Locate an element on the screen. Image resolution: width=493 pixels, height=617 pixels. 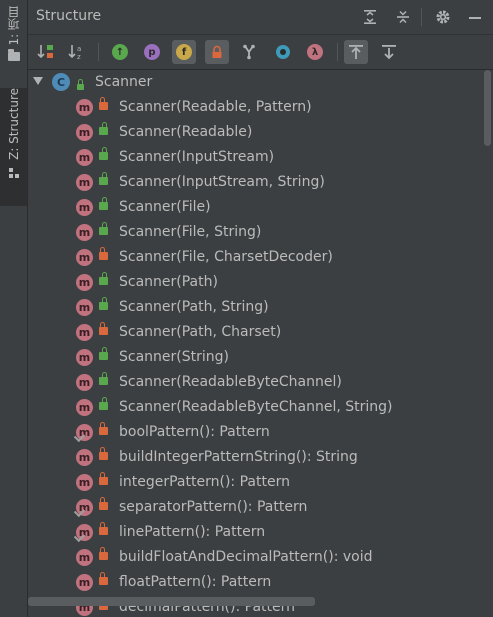
field-icon: f is located at coordinates (184, 52).